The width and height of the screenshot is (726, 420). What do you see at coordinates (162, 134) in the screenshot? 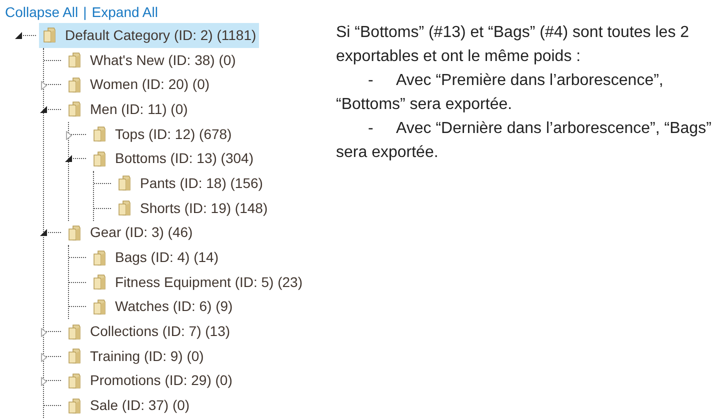
I see `tree-item: Tops (ID: 12) (678)` at bounding box center [162, 134].